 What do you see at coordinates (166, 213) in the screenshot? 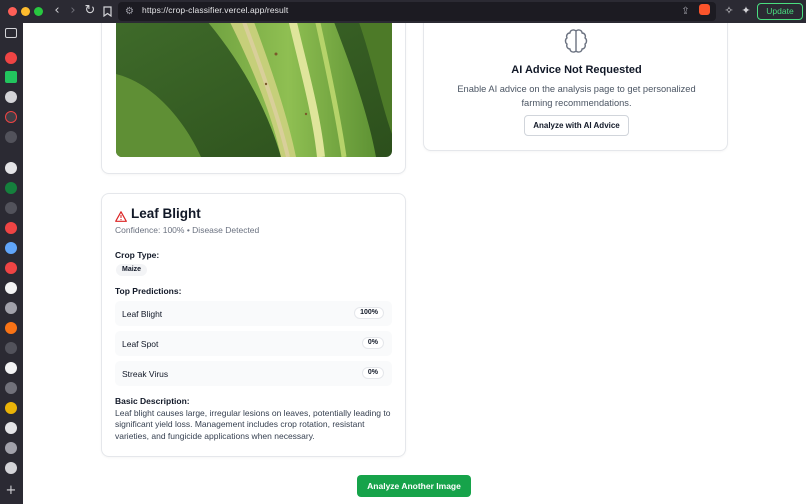
I see `disease-title: Leaf Blight` at bounding box center [166, 213].